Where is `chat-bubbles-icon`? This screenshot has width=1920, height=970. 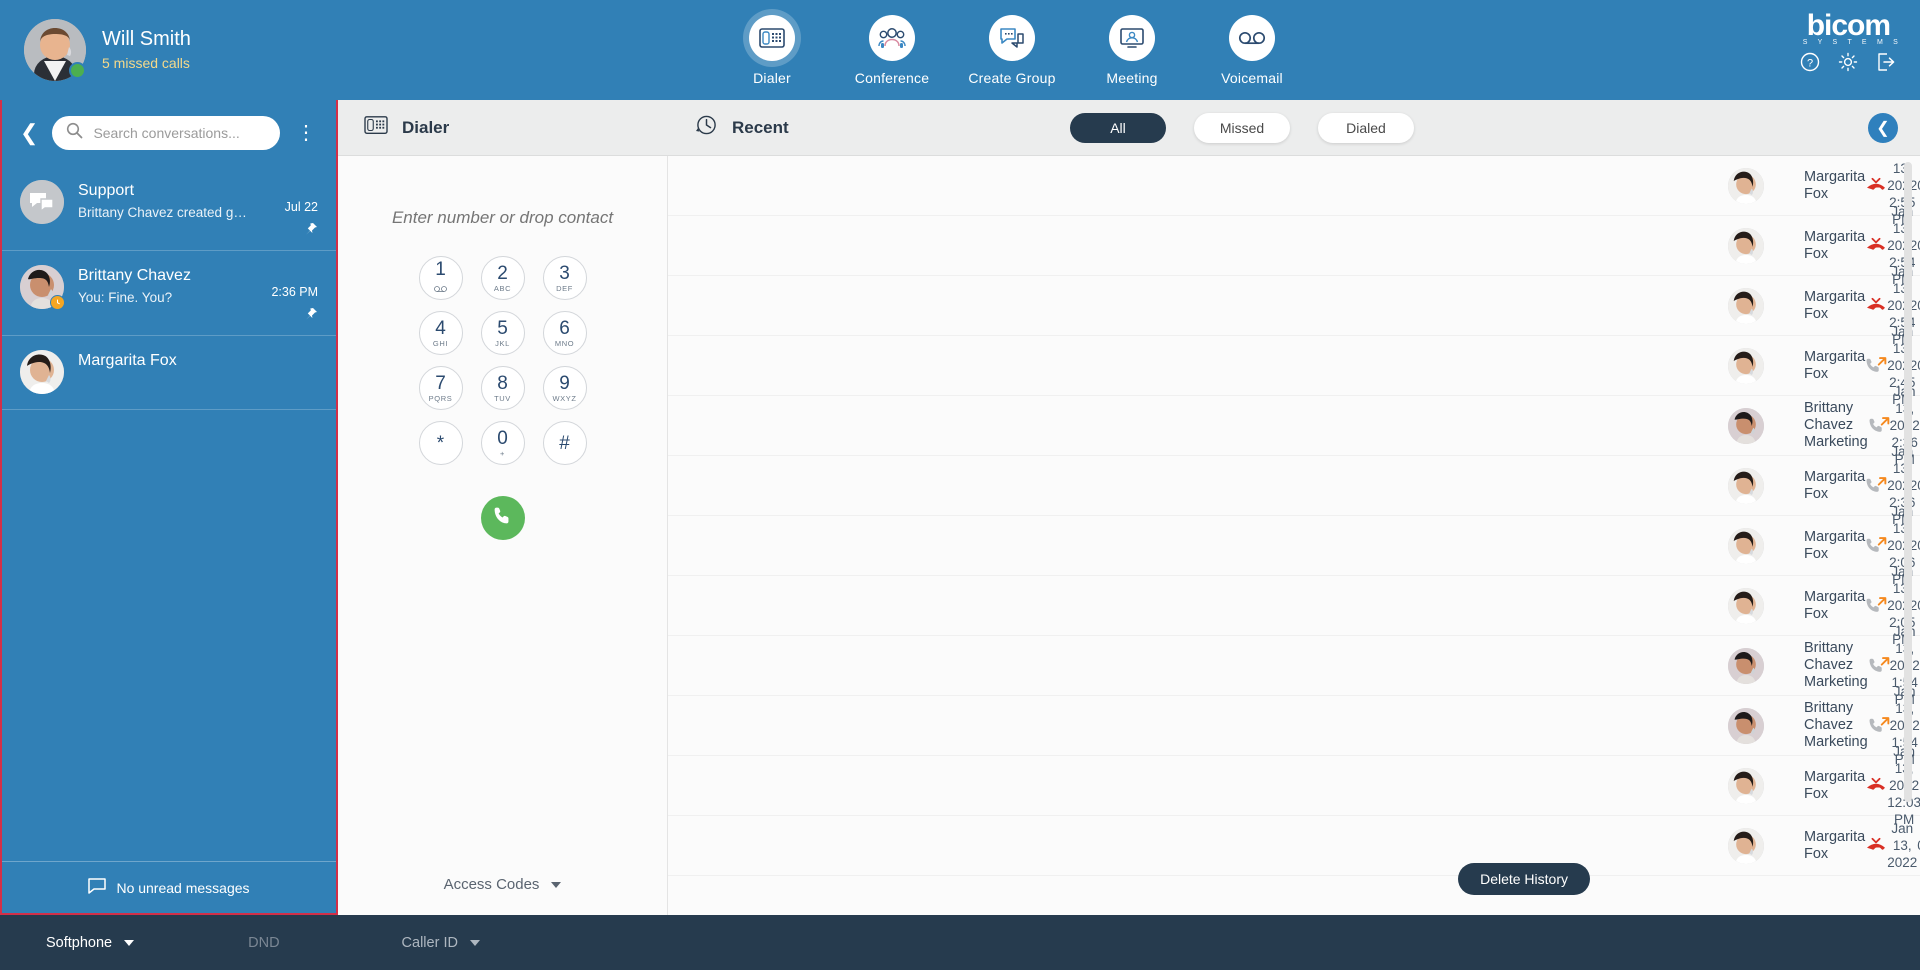 chat-bubbles-icon is located at coordinates (1012, 37).